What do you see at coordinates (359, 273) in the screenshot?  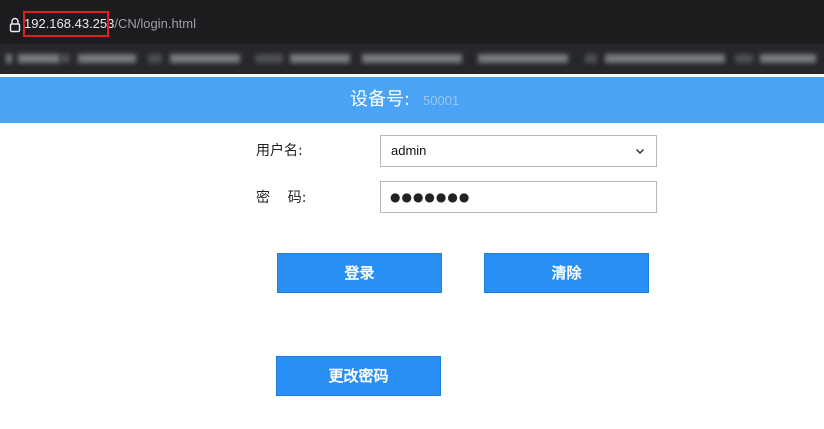 I see `login-button: 登录` at bounding box center [359, 273].